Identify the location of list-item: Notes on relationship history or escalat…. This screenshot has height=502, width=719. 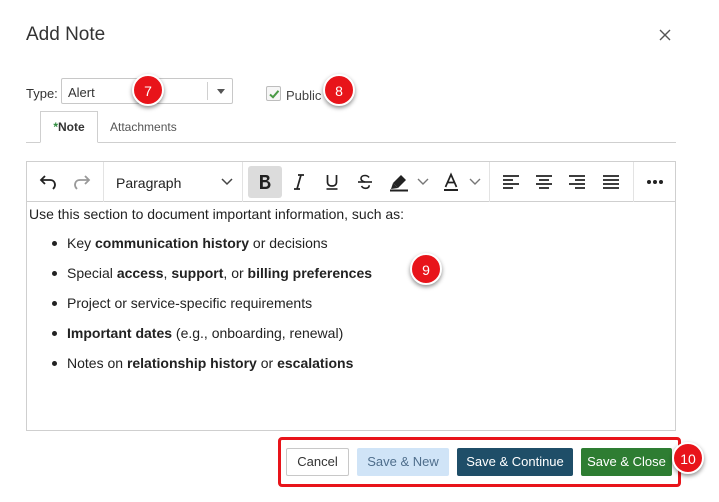
(199, 368).